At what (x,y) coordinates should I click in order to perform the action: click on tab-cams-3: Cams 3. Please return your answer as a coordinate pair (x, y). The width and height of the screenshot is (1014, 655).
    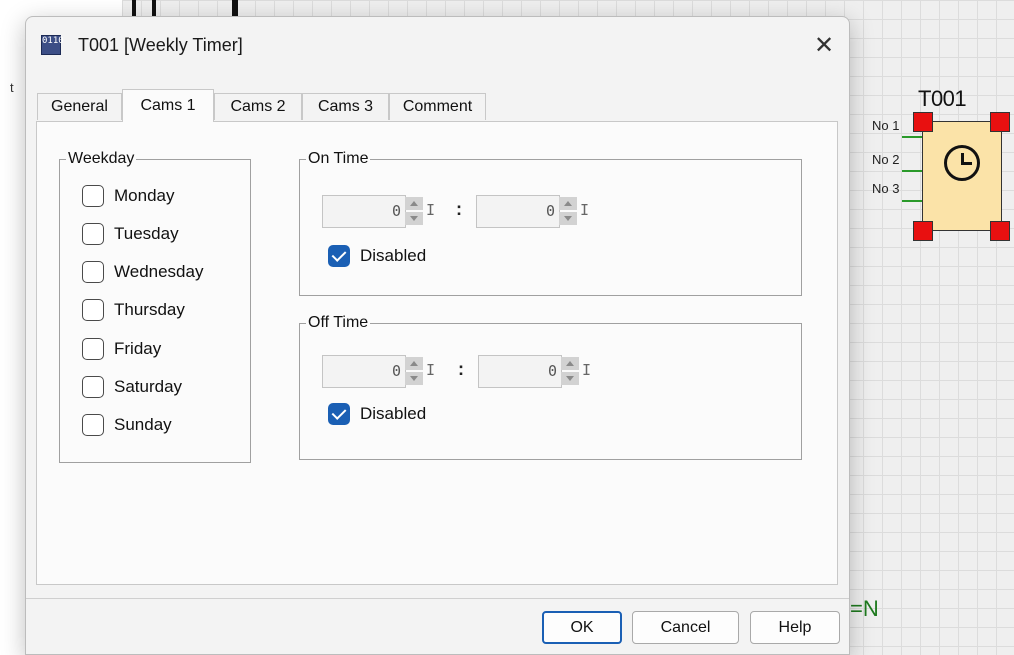
    Looking at the image, I should click on (345, 106).